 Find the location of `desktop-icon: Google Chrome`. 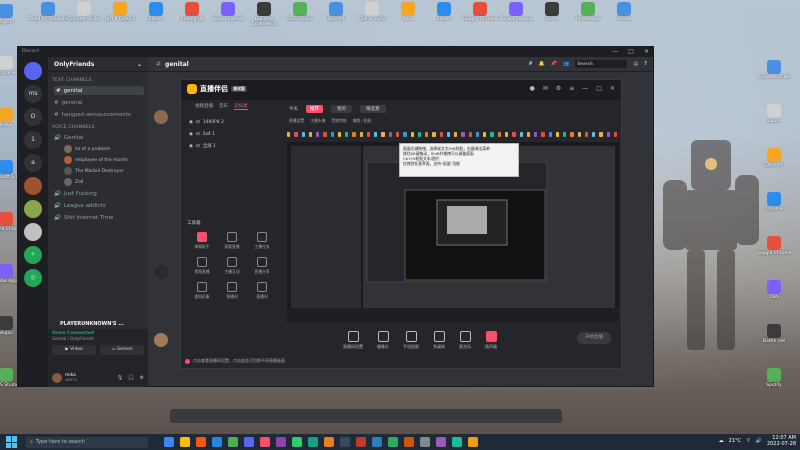

desktop-icon: Google Chrome is located at coordinates (480, 12).